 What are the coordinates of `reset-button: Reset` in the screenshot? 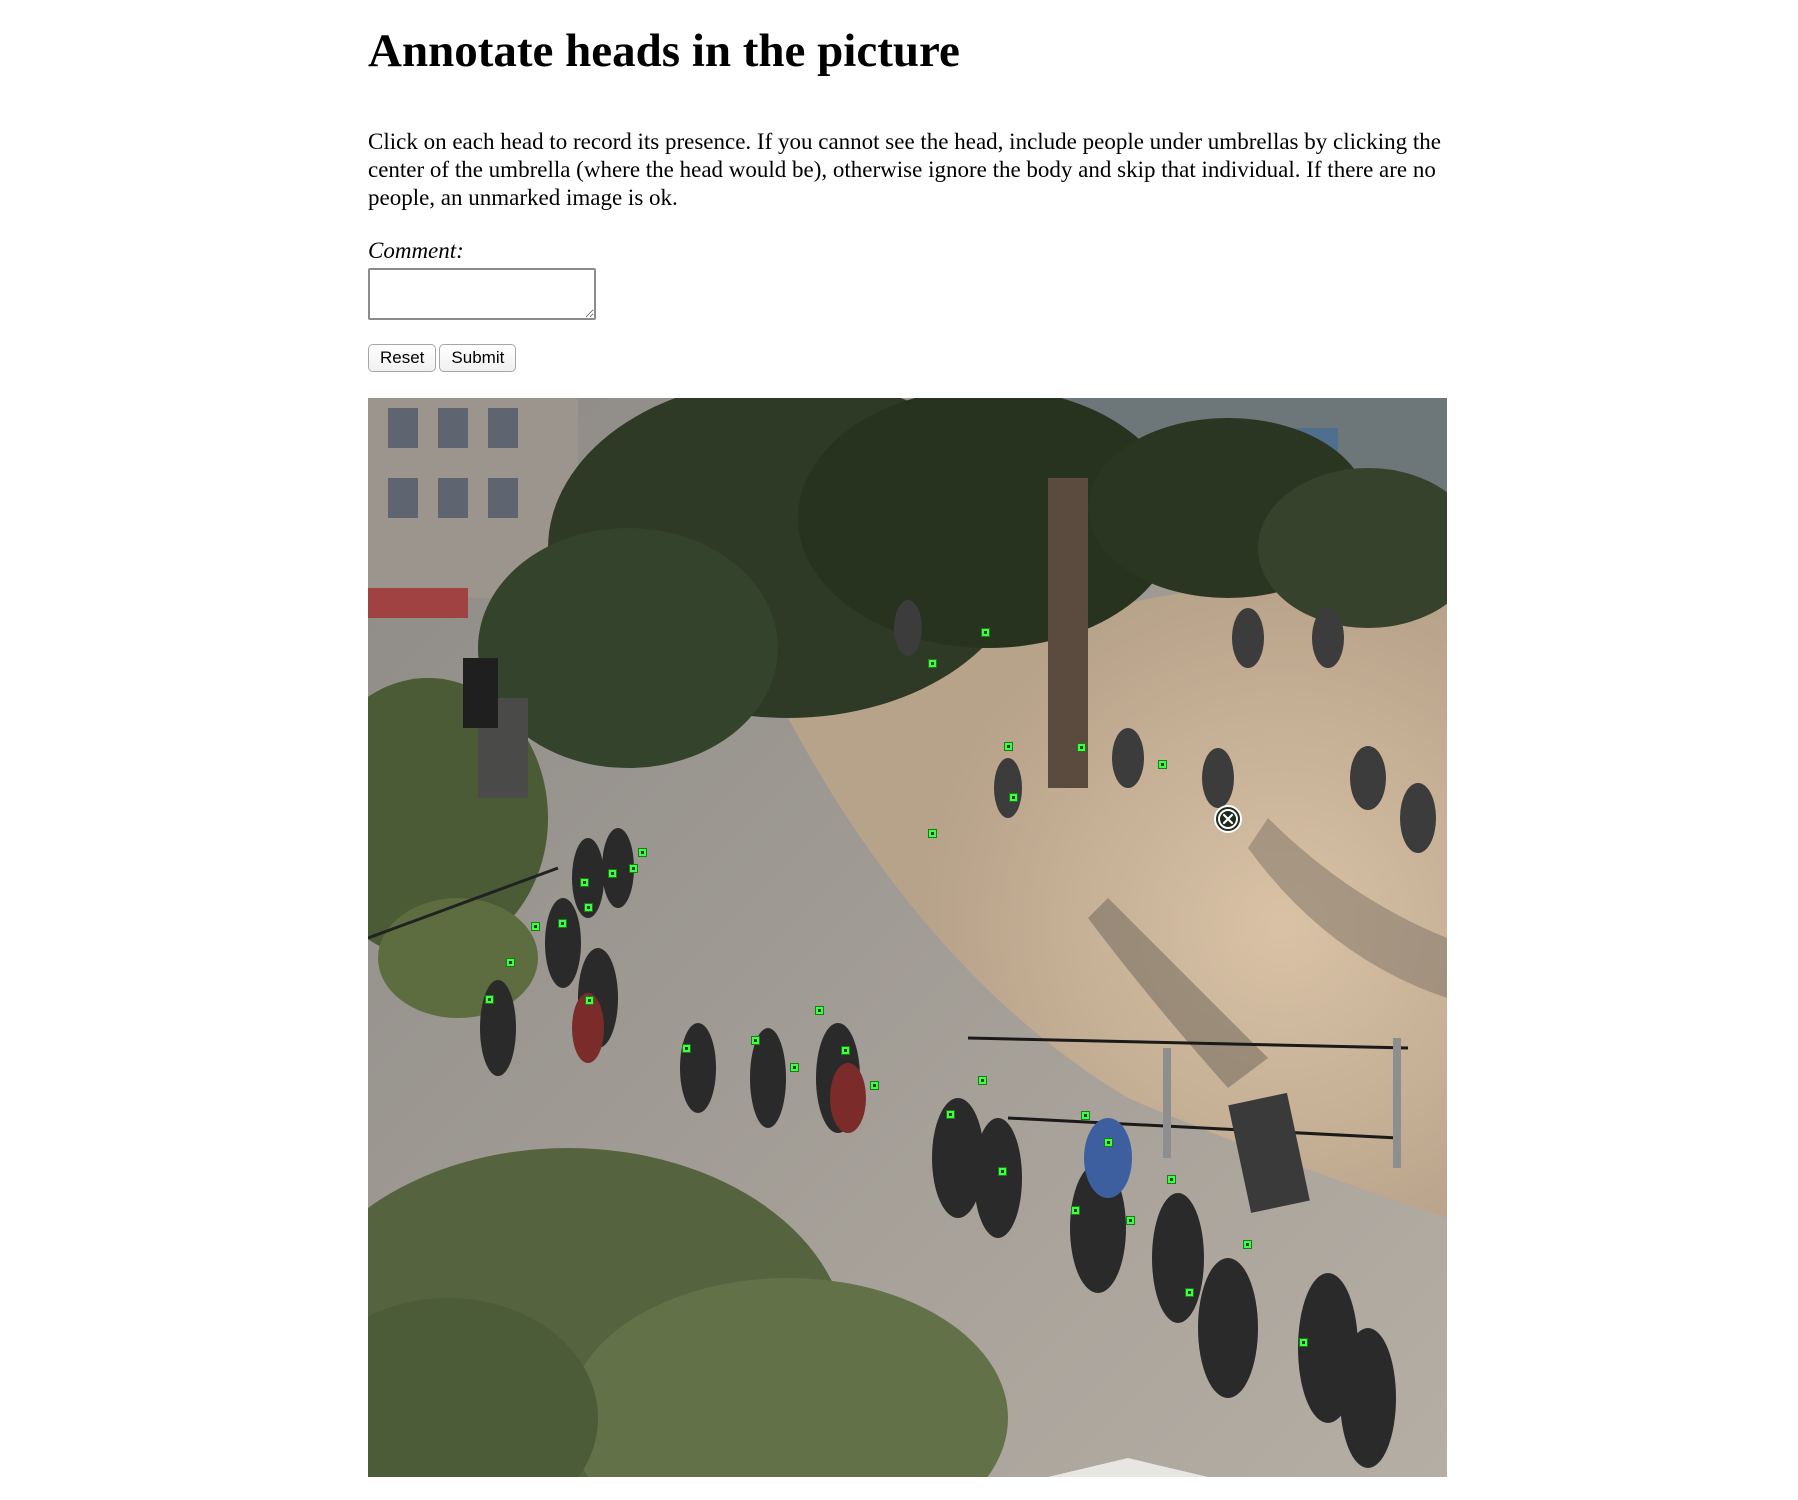 It's located at (402, 358).